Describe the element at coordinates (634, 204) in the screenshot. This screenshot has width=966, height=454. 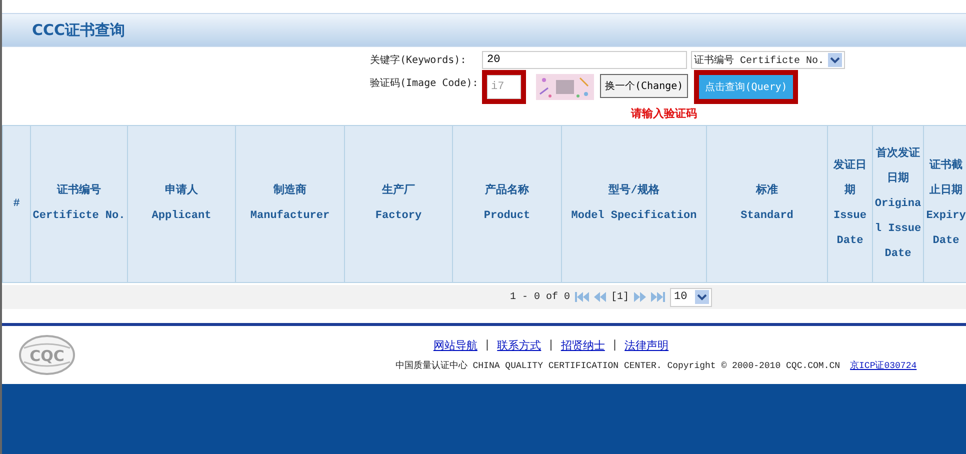
I see `column-header: 型号/规格 Model Specification` at that location.